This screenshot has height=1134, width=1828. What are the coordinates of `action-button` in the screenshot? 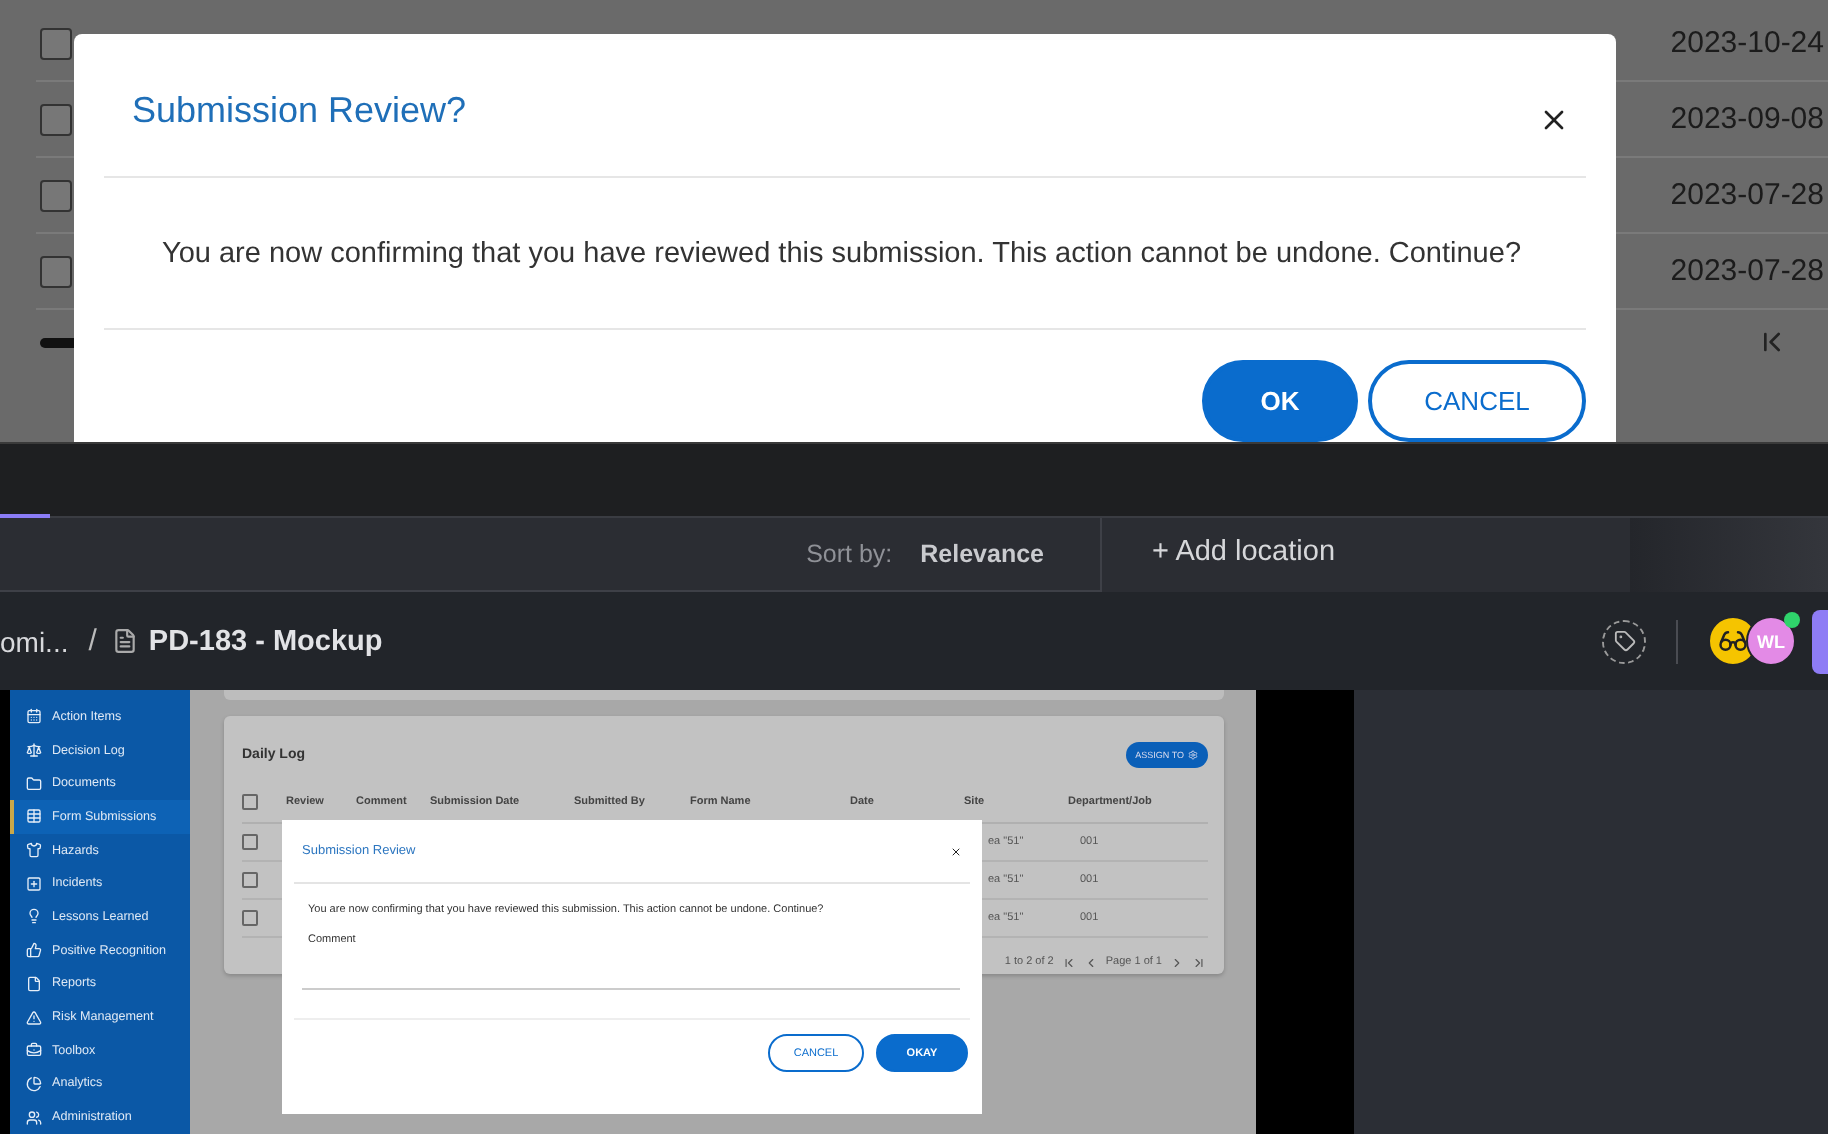 It's located at (1820, 641).